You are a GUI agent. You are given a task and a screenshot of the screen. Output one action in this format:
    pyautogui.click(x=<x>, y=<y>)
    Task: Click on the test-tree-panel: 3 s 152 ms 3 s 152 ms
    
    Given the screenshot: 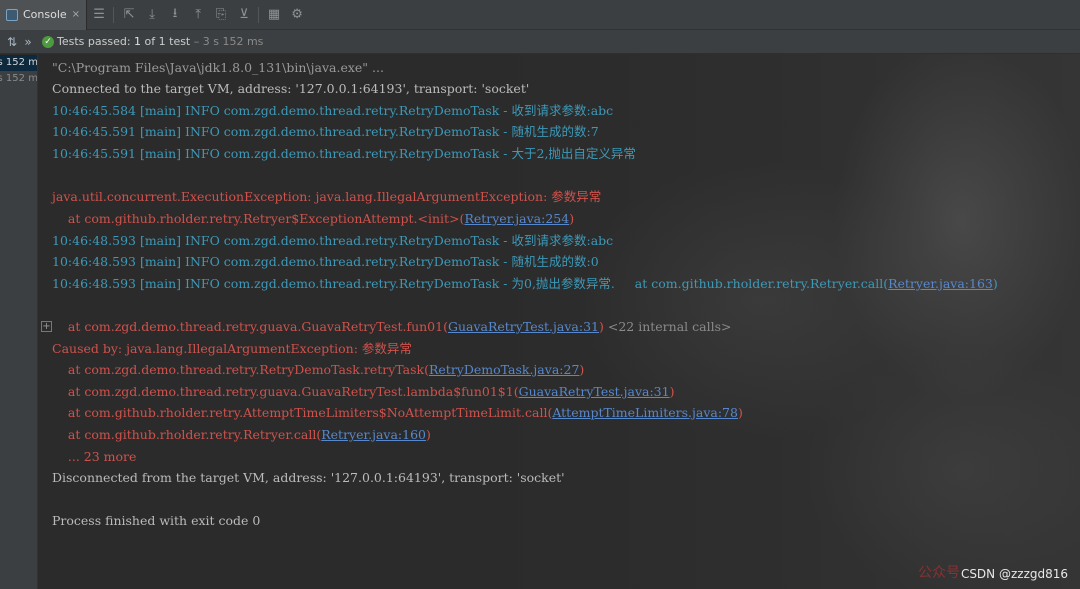 What is the action you would take?
    pyautogui.click(x=19, y=322)
    